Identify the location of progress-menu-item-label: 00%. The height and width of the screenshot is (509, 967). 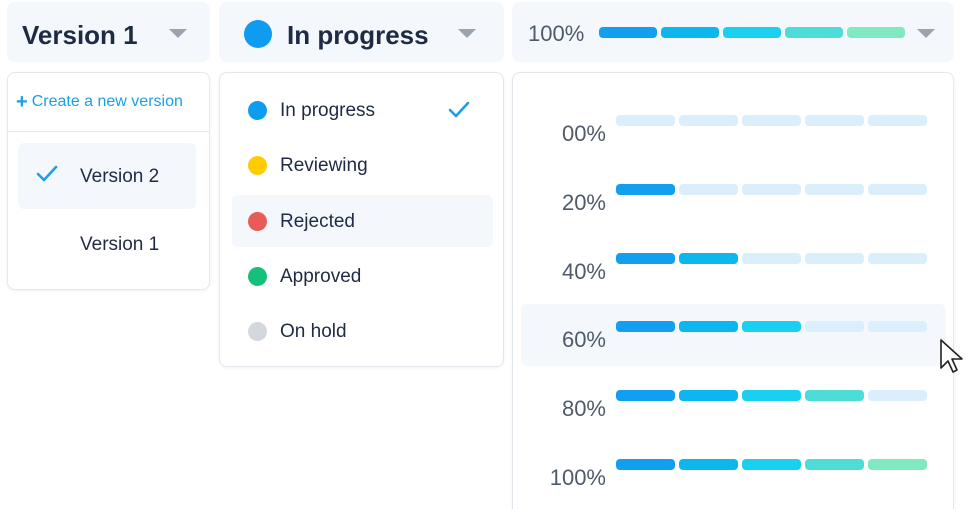
(583, 133).